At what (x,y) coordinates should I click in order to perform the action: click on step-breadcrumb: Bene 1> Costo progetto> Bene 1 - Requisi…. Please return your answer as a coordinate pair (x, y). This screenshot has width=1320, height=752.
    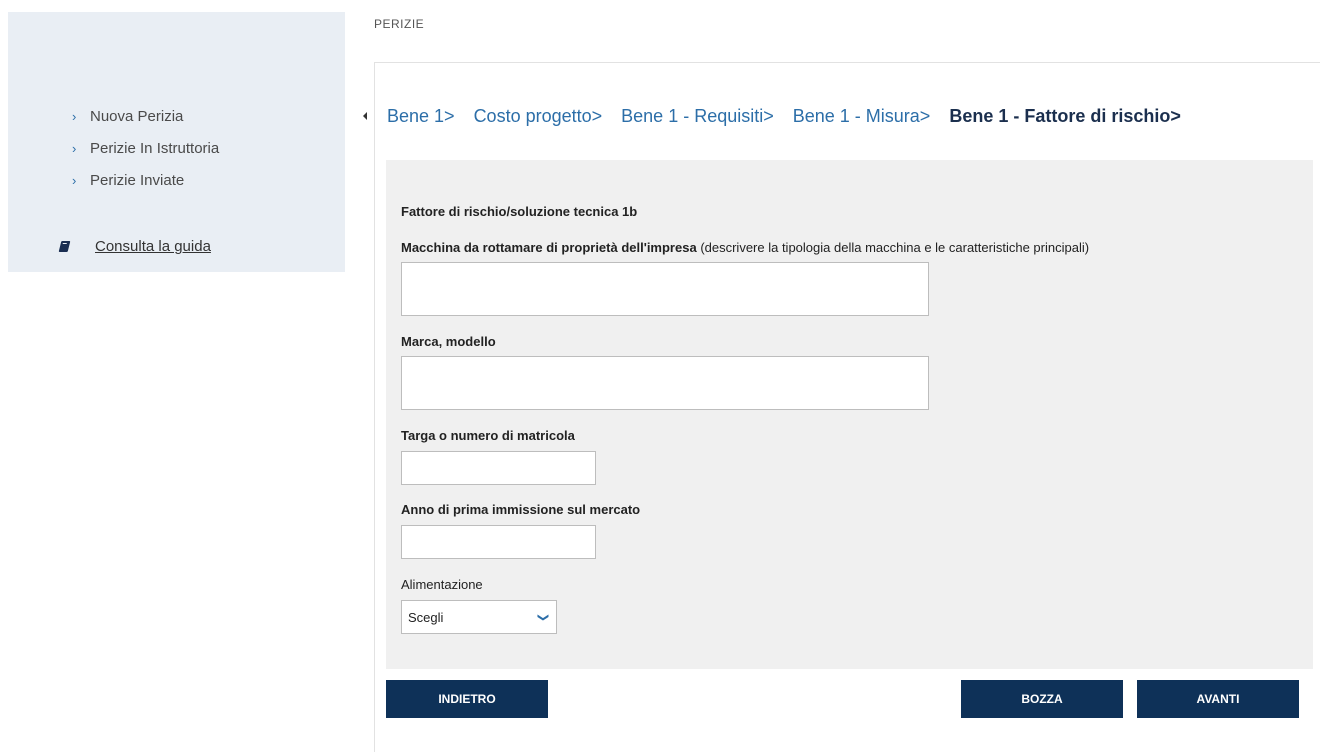
    Looking at the image, I should click on (793, 116).